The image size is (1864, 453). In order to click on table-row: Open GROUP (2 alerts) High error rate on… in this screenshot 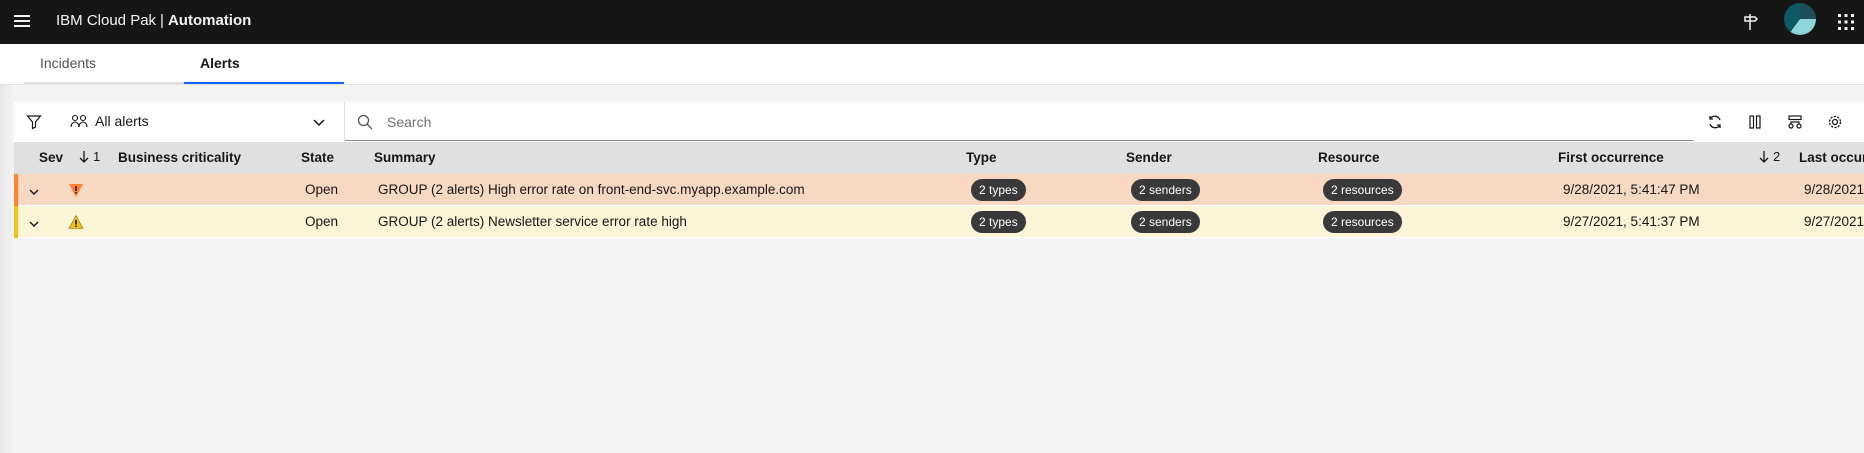, I will do `click(939, 190)`.